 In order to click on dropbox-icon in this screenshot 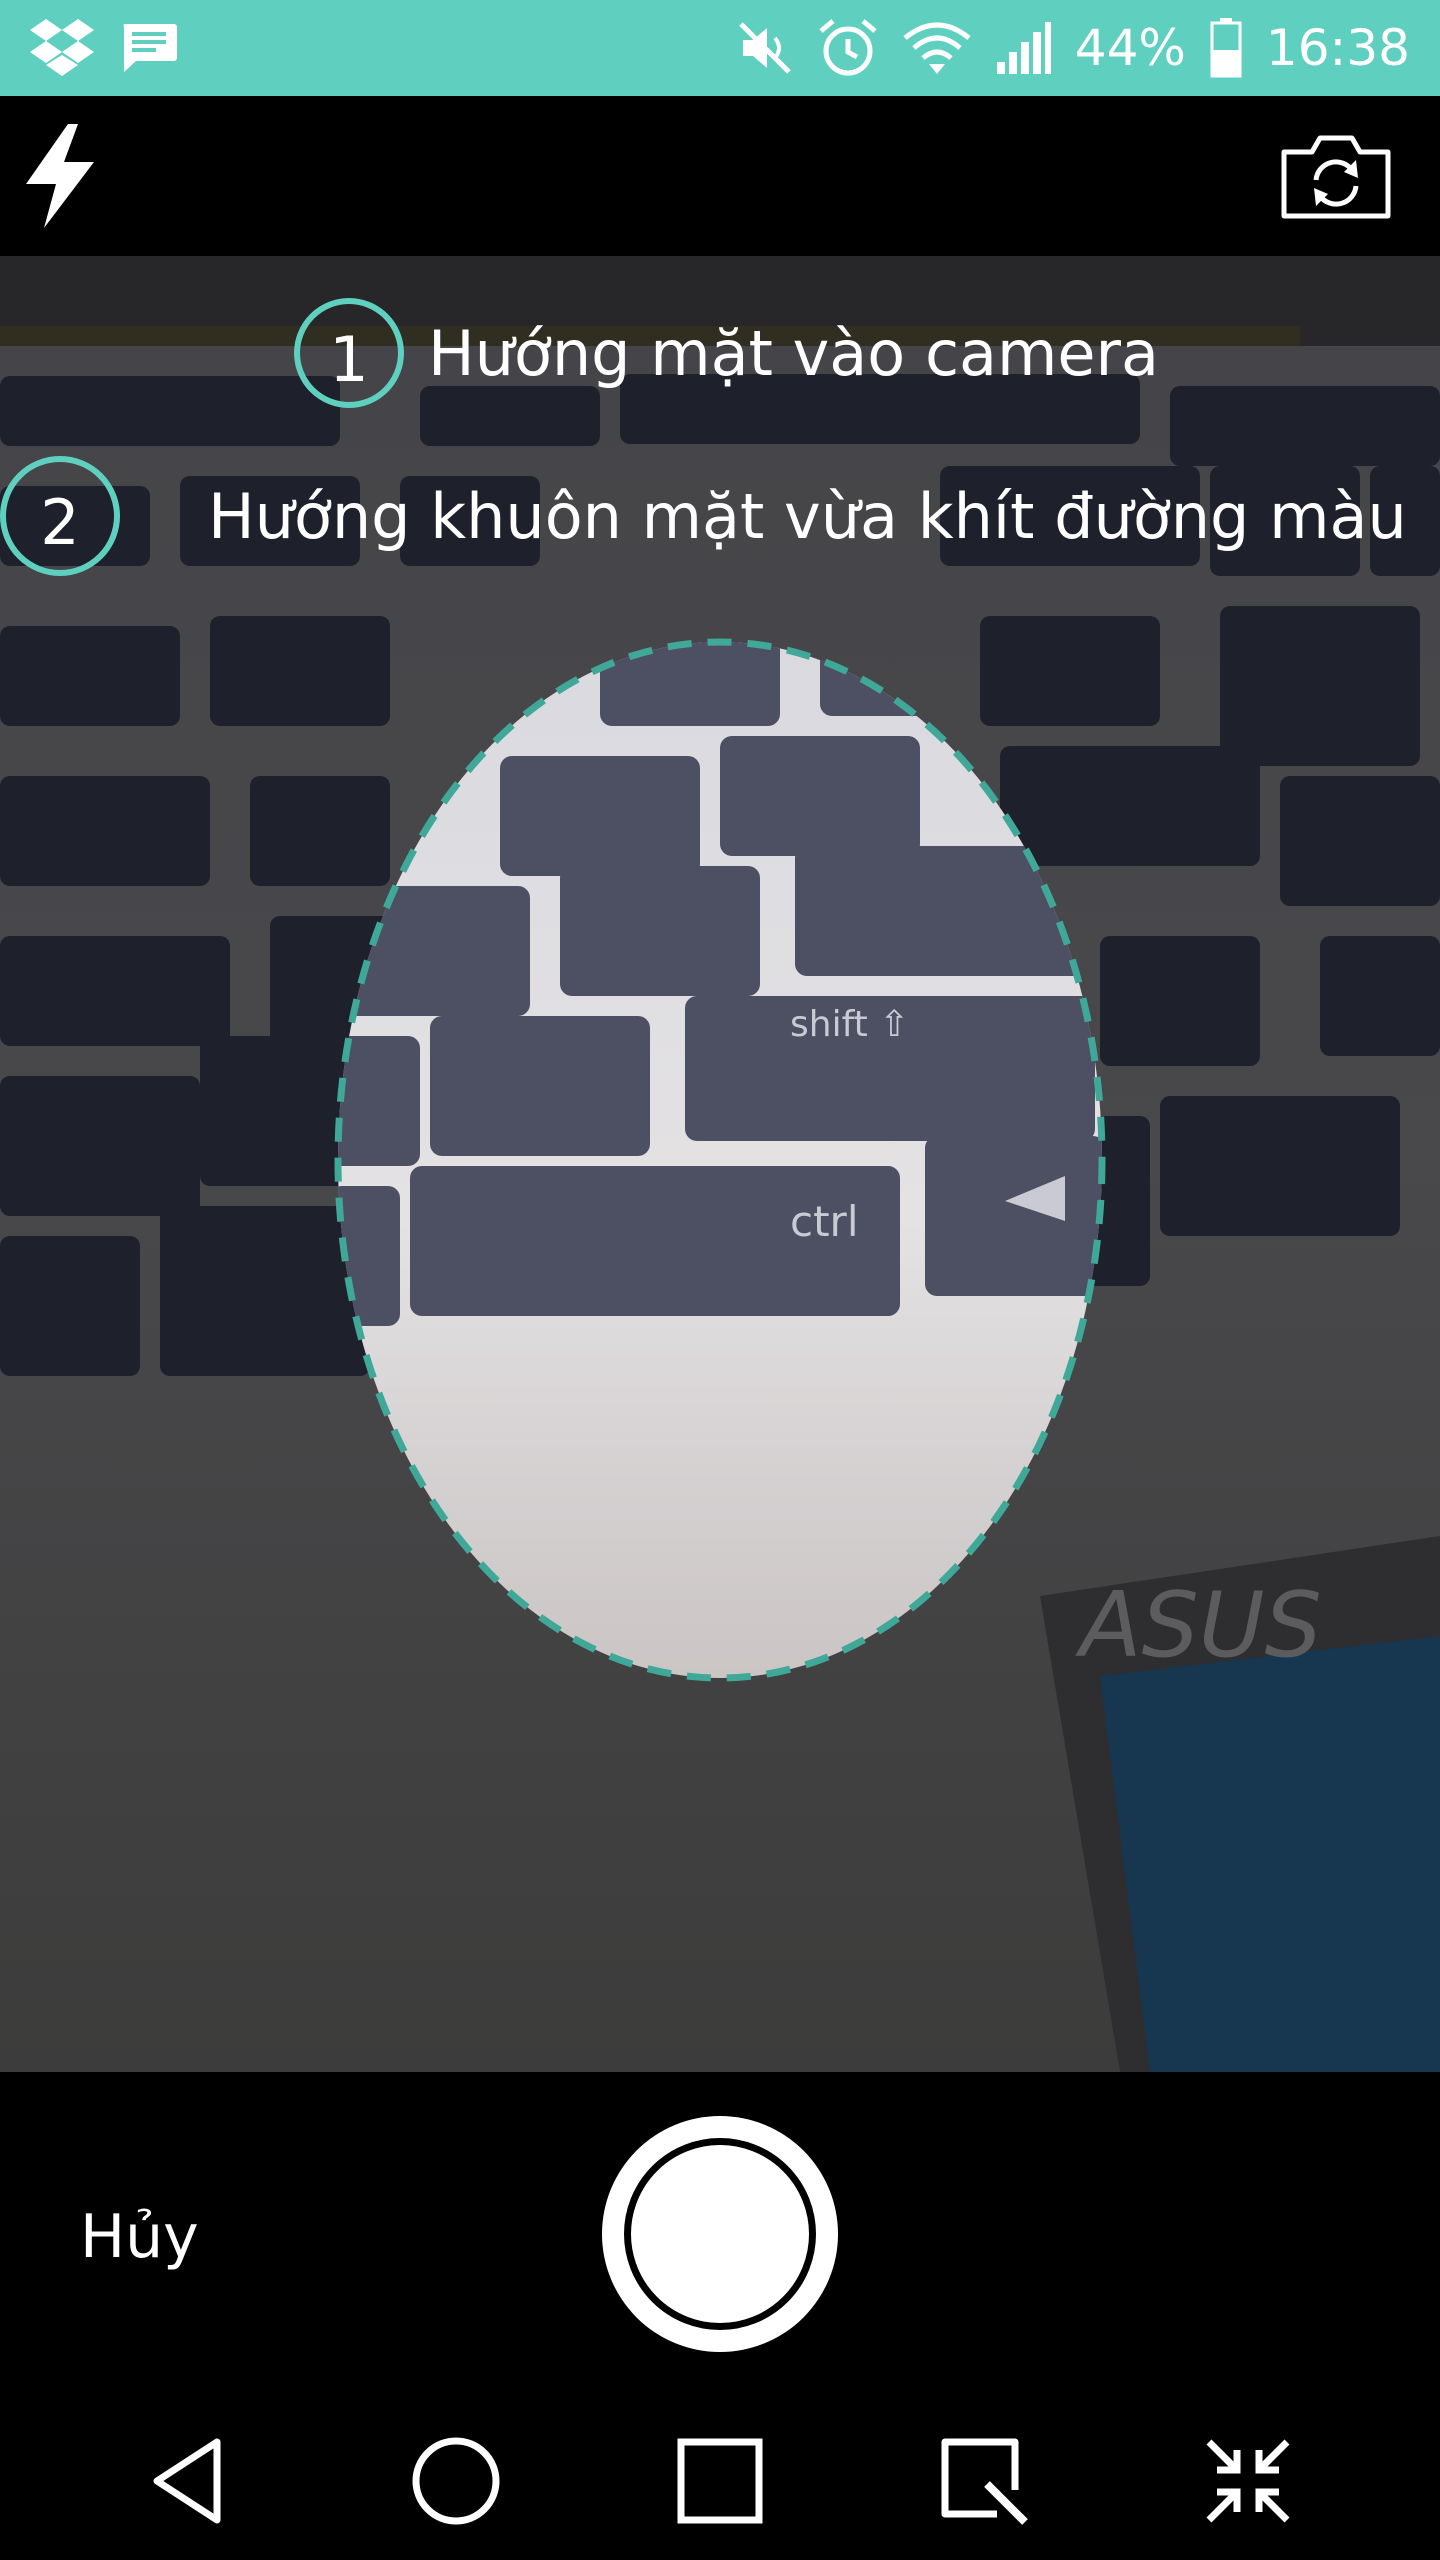, I will do `click(62, 47)`.